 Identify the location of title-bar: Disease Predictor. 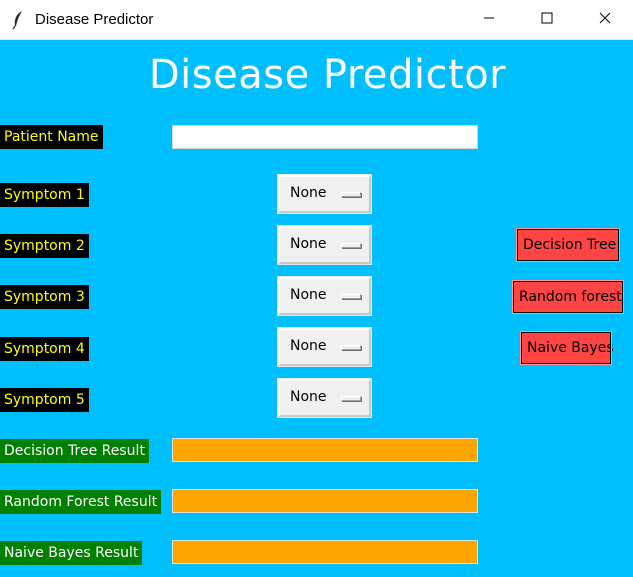
(316, 20).